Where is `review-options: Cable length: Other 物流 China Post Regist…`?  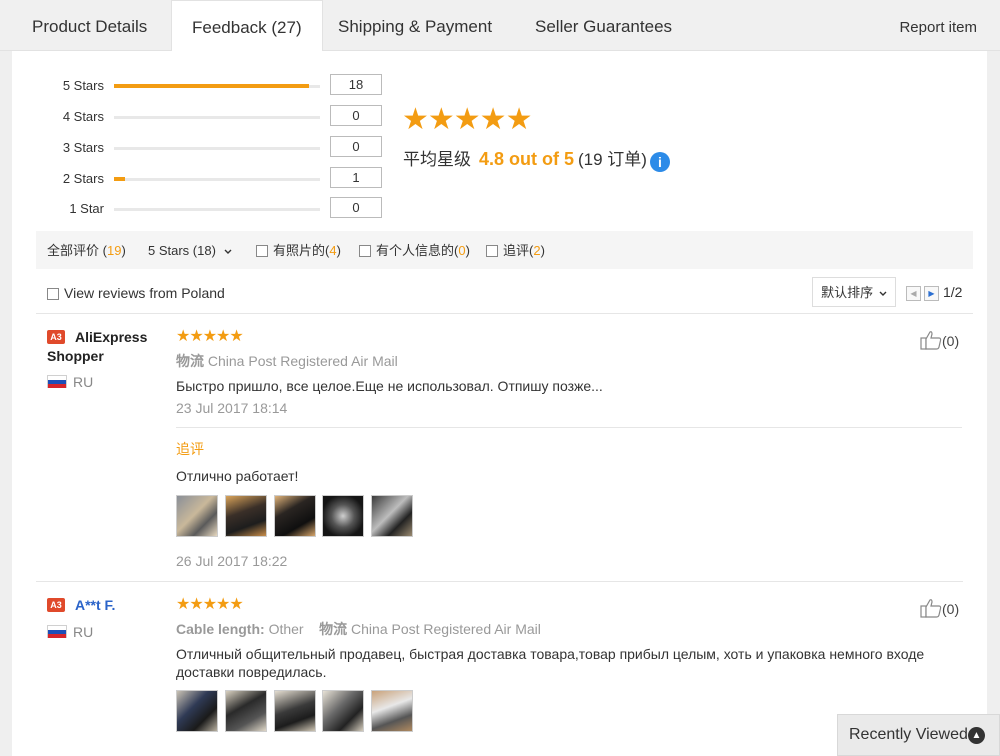 review-options: Cable length: Other 物流 China Post Regist… is located at coordinates (358, 629).